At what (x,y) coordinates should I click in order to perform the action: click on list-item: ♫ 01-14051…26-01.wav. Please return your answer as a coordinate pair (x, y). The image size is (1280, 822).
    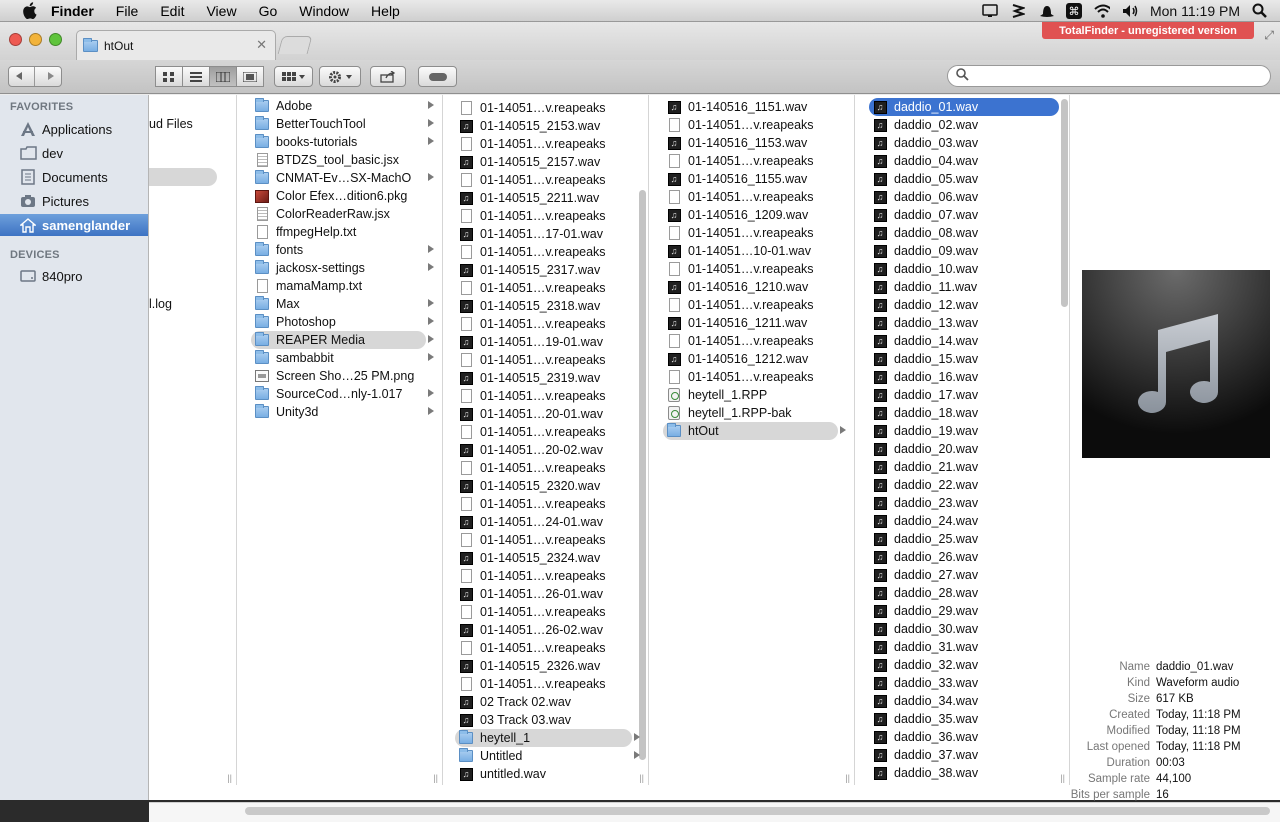
    Looking at the image, I should click on (553, 594).